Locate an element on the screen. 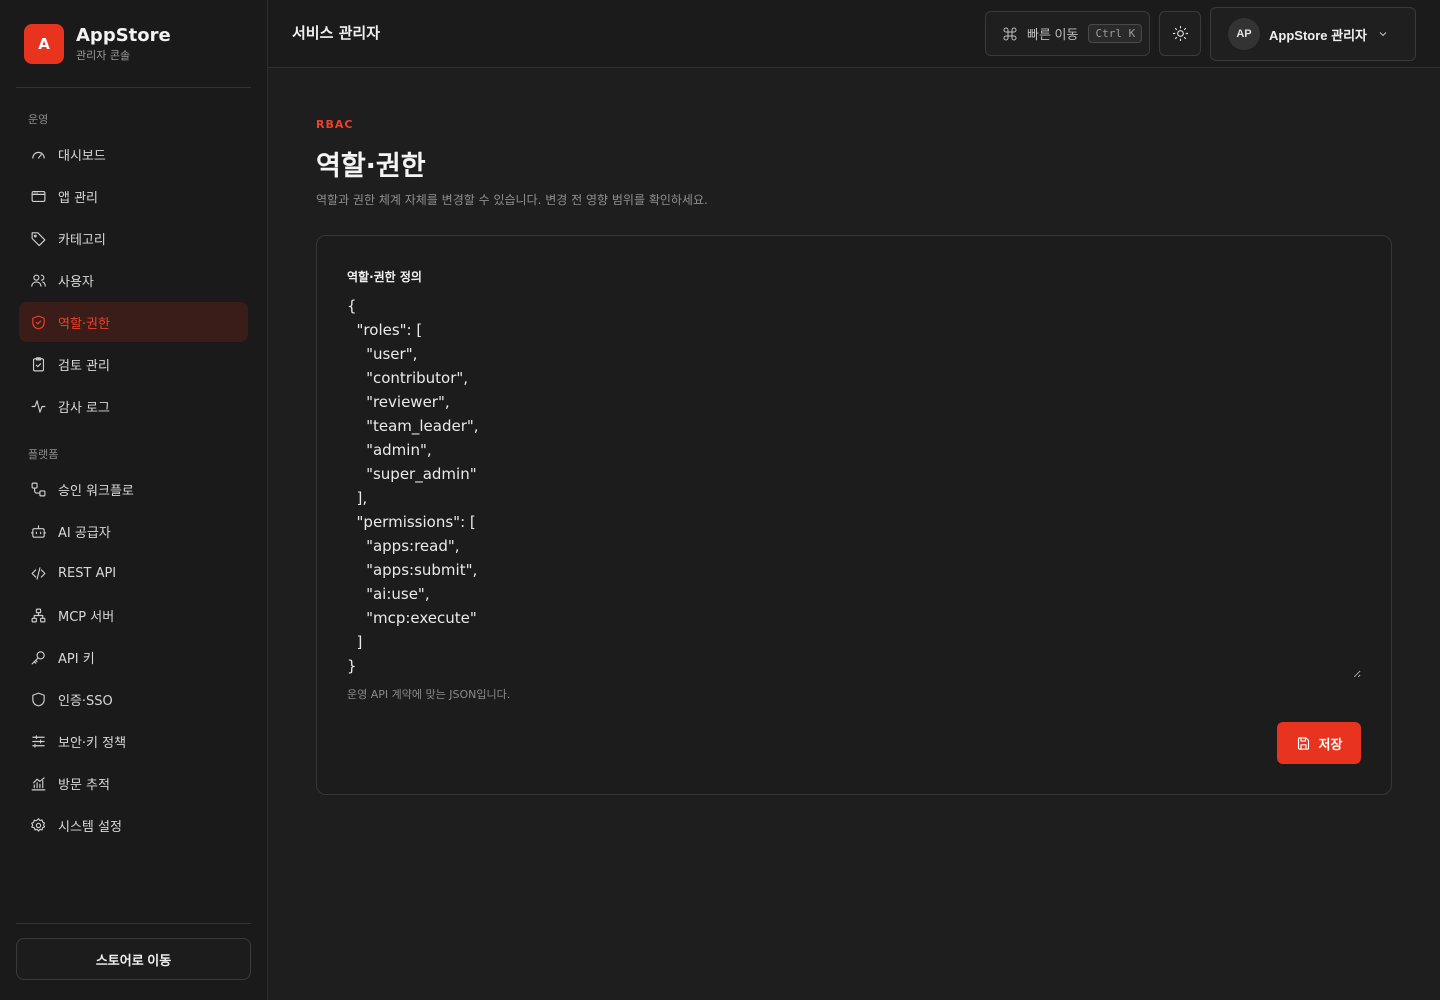 This screenshot has width=1440, height=1000. bot-icon is located at coordinates (38, 531).